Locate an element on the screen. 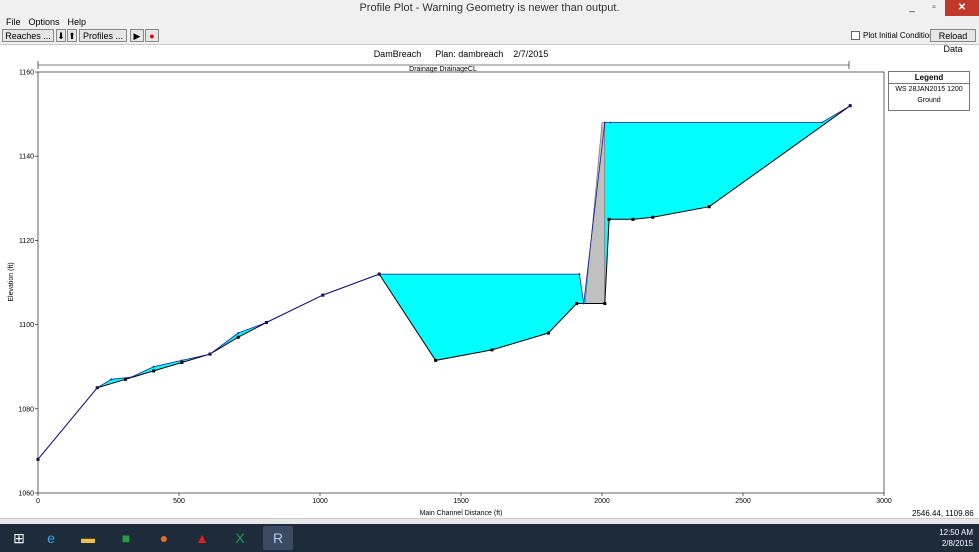 Image resolution: width=979 pixels, height=552 pixels. firefox-icon: ● is located at coordinates (164, 538).